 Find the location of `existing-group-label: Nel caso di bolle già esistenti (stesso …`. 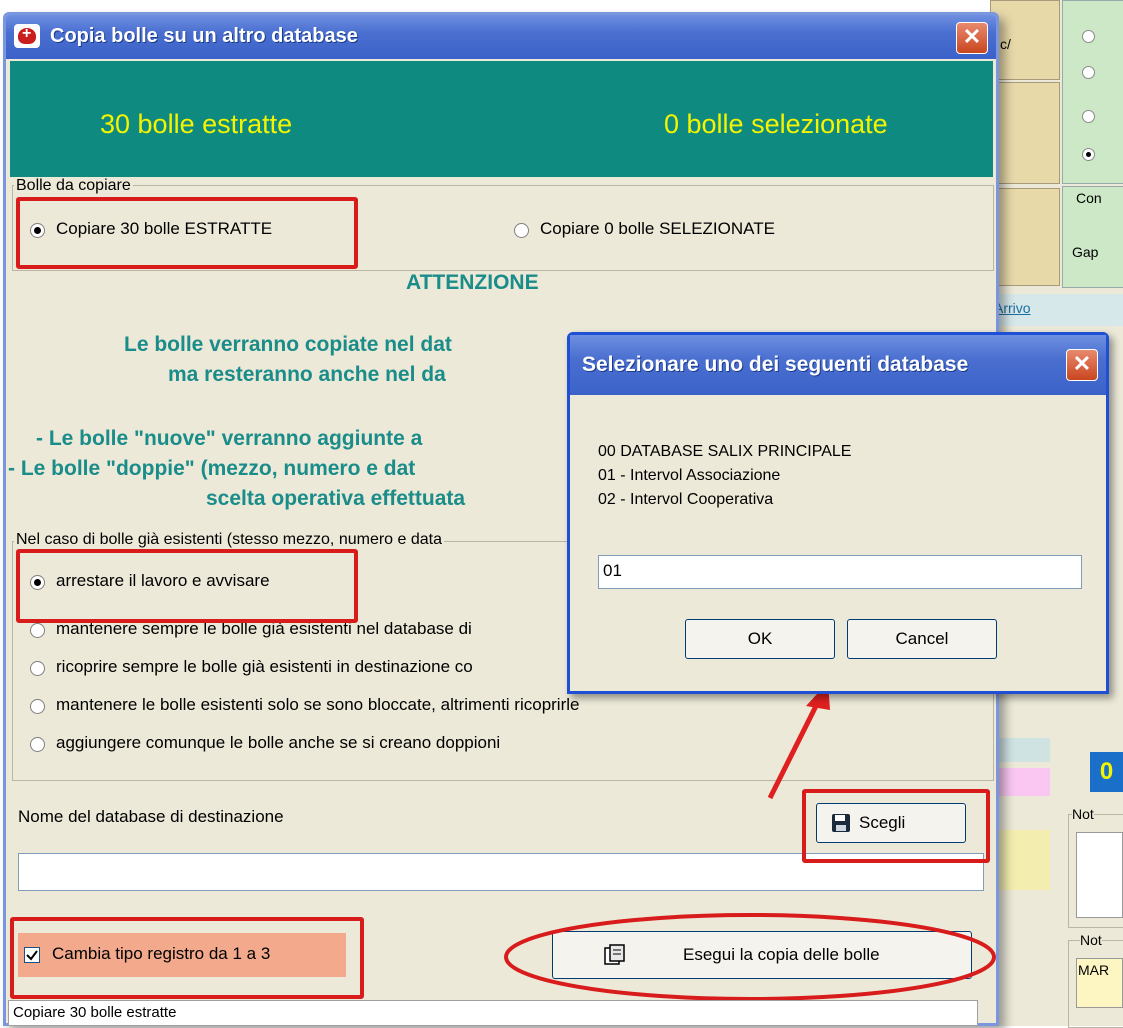

existing-group-label: Nel caso di bolle già esistenti (stesso … is located at coordinates (229, 540).